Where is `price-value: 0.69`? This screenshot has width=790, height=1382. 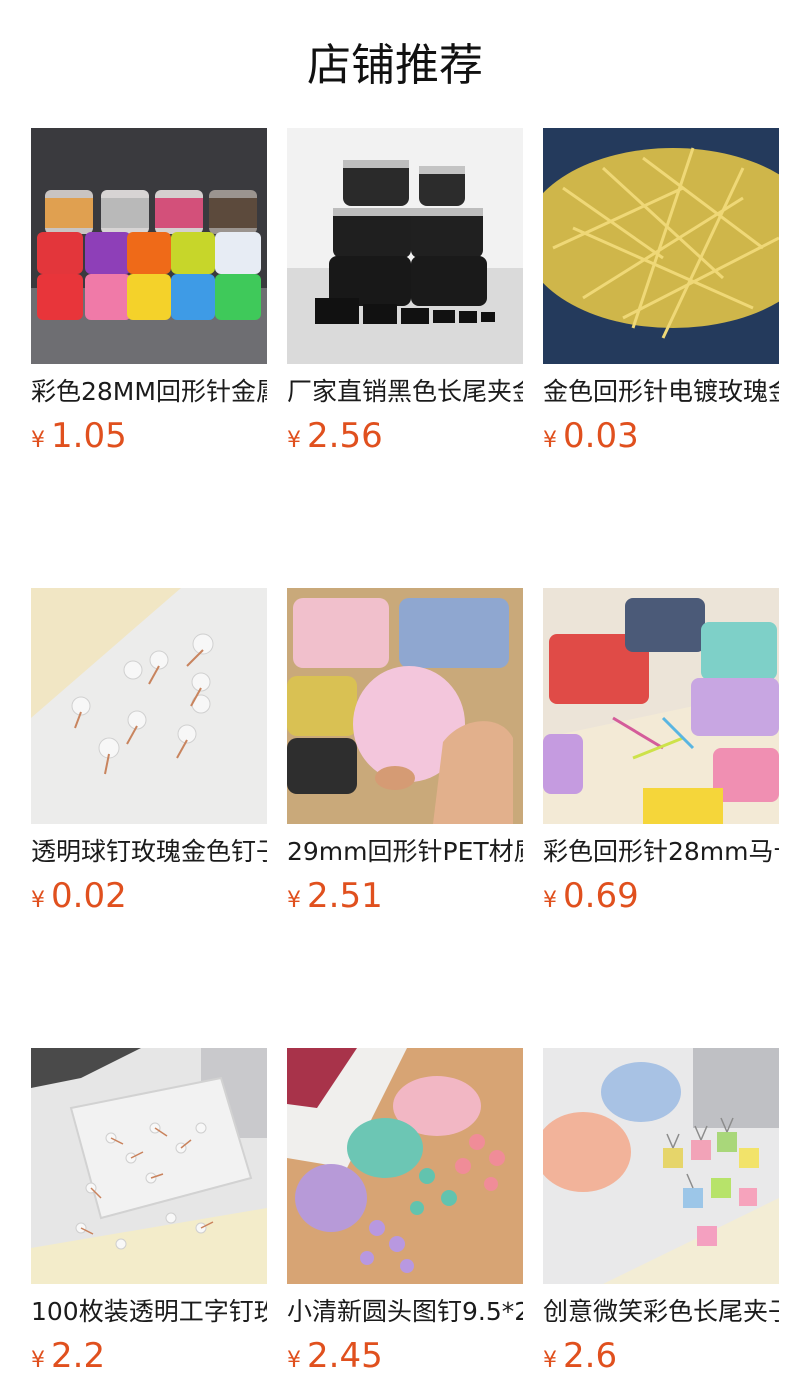 price-value: 0.69 is located at coordinates (601, 896).